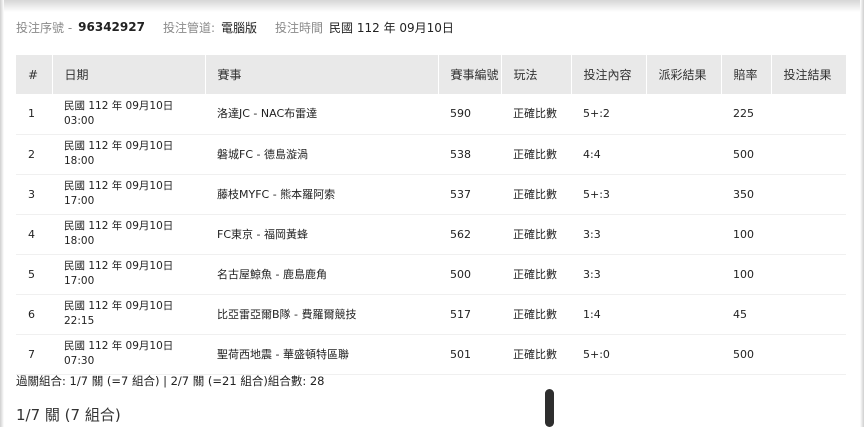 Image resolution: width=864 pixels, height=427 pixels. Describe the element at coordinates (79, 361) in the screenshot. I see `row-time: 07:30` at that location.